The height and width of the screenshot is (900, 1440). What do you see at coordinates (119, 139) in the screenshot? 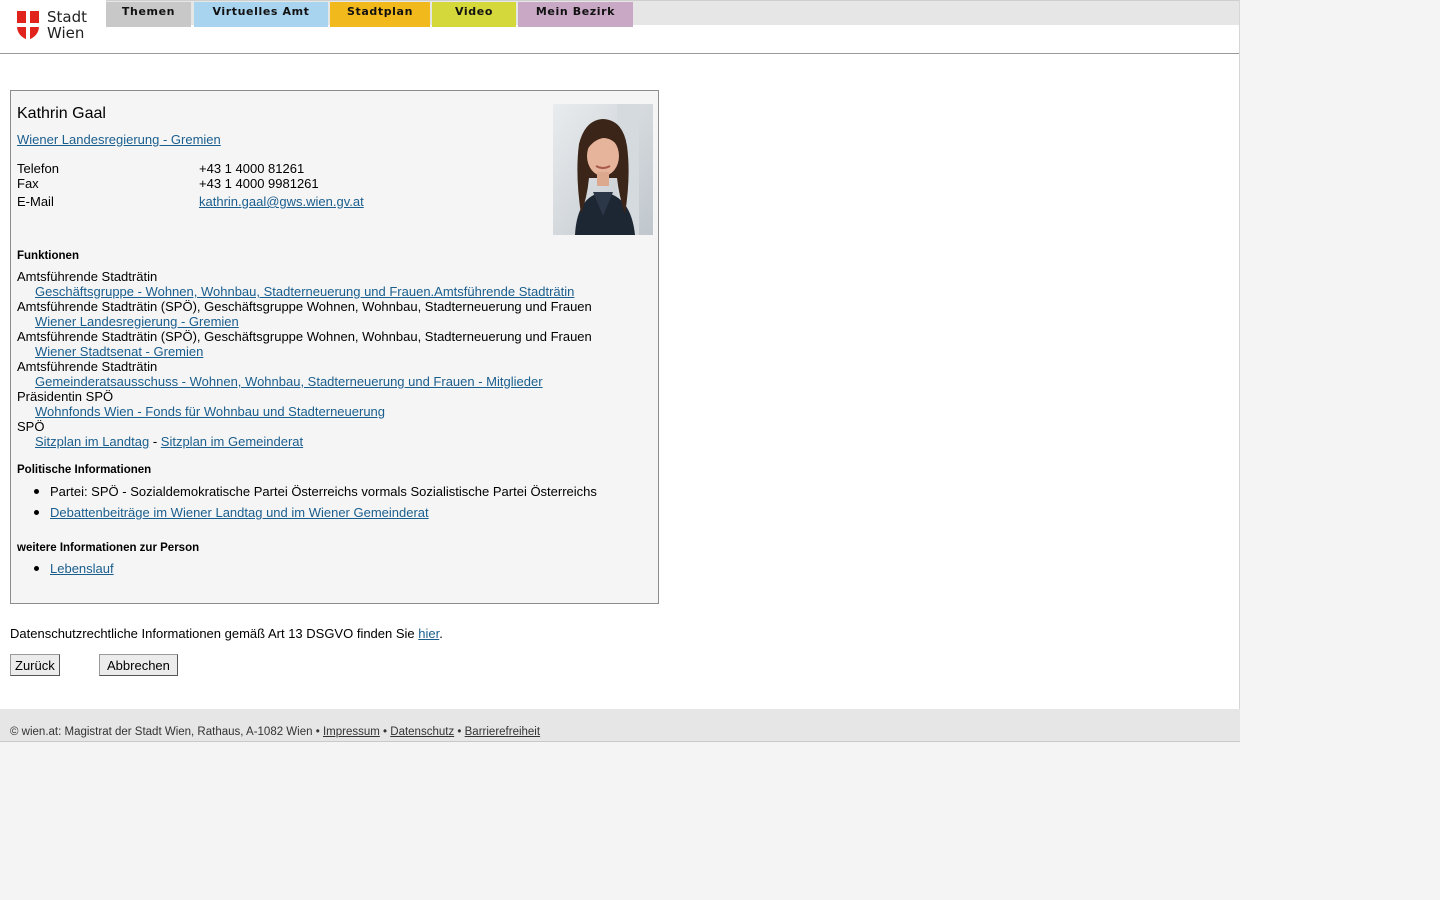
I see `group-link: Wiener Landesregierung - Gremien` at bounding box center [119, 139].